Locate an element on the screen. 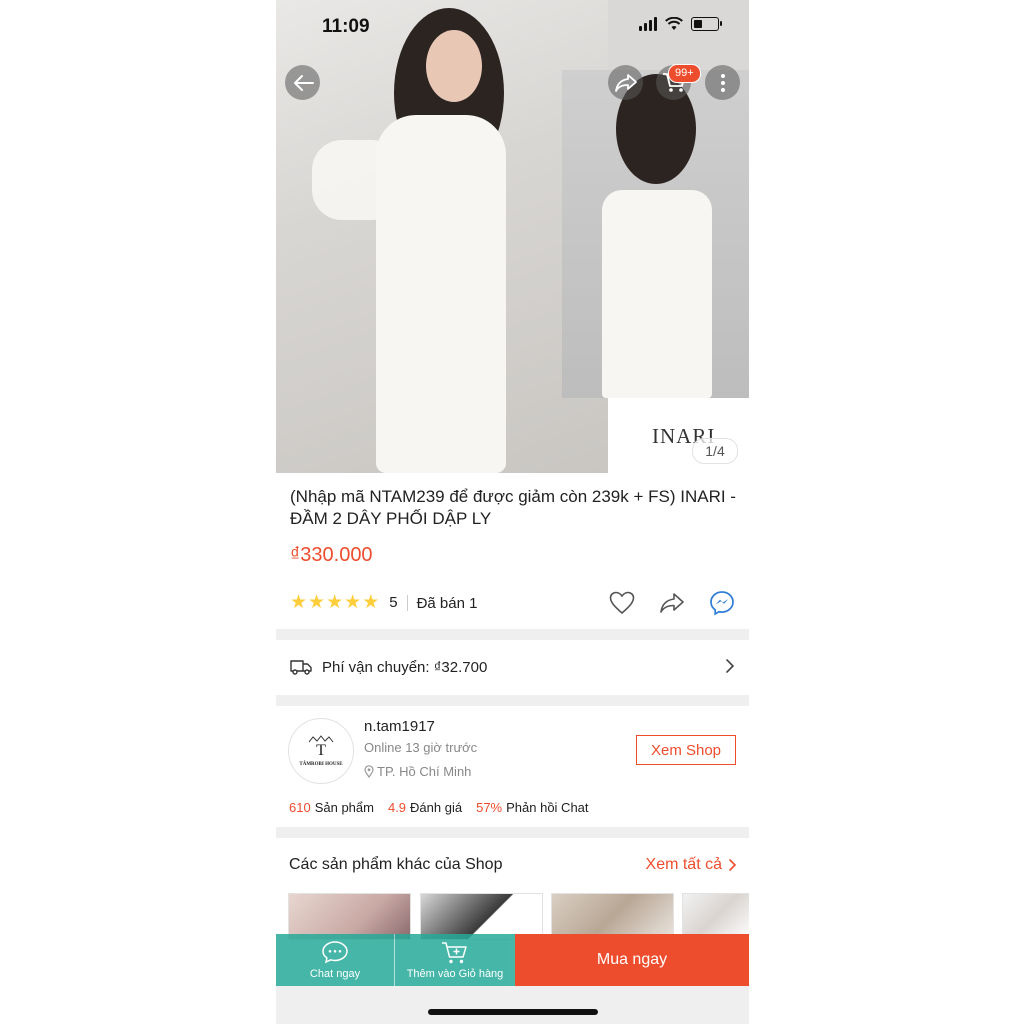 This screenshot has width=1024, height=1024. image-counter: 1/4 is located at coordinates (715, 451).